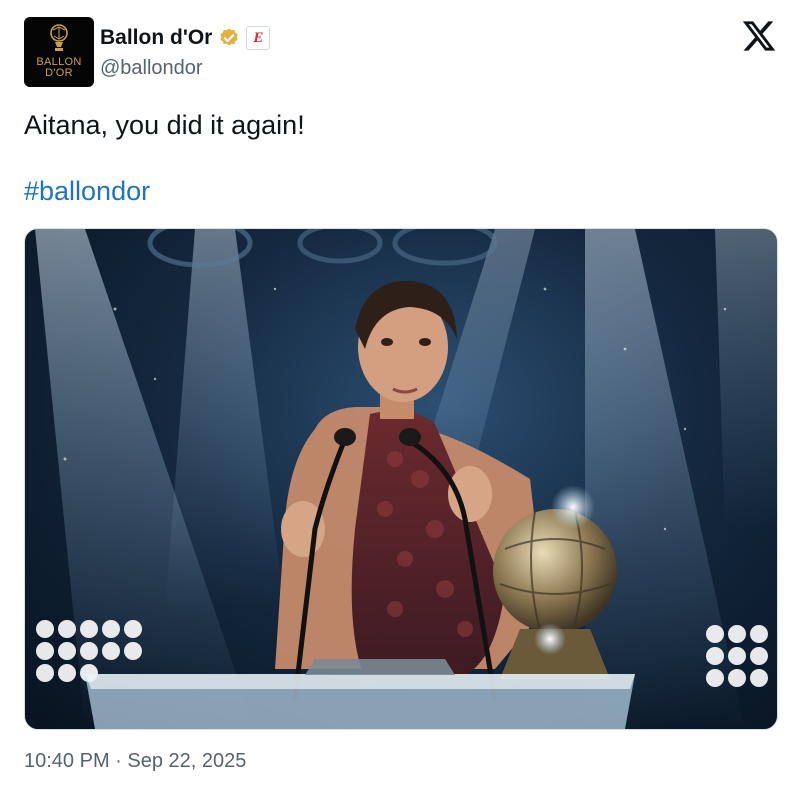  What do you see at coordinates (759, 36) in the screenshot?
I see `x-logo-icon` at bounding box center [759, 36].